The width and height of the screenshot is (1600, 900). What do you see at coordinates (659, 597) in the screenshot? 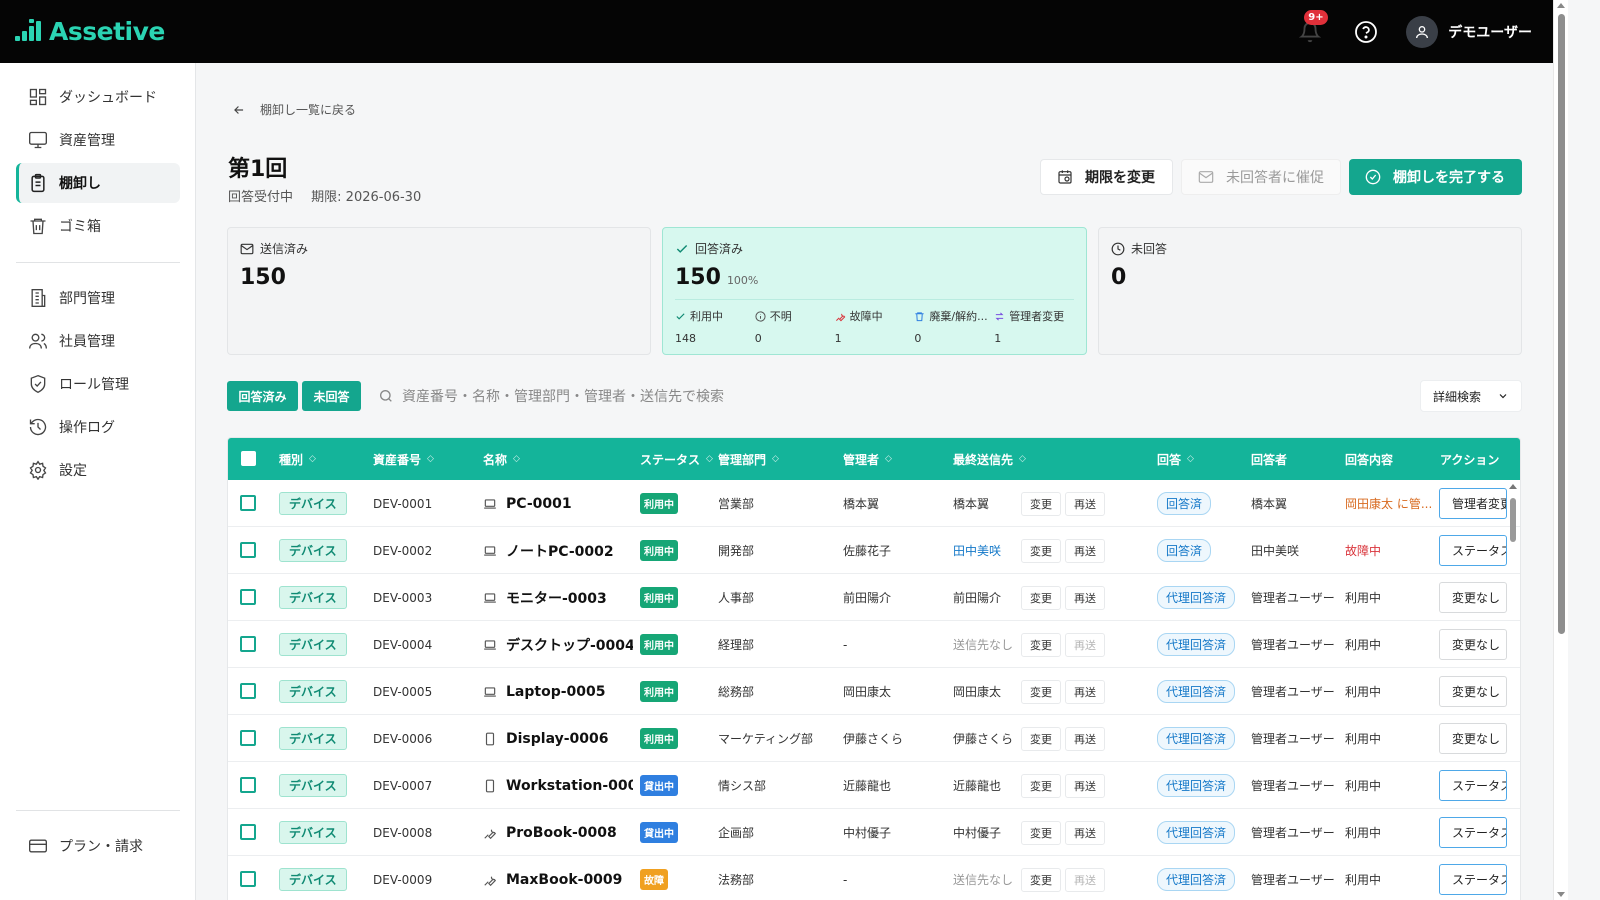
I see `status-badge: 利用中` at bounding box center [659, 597].